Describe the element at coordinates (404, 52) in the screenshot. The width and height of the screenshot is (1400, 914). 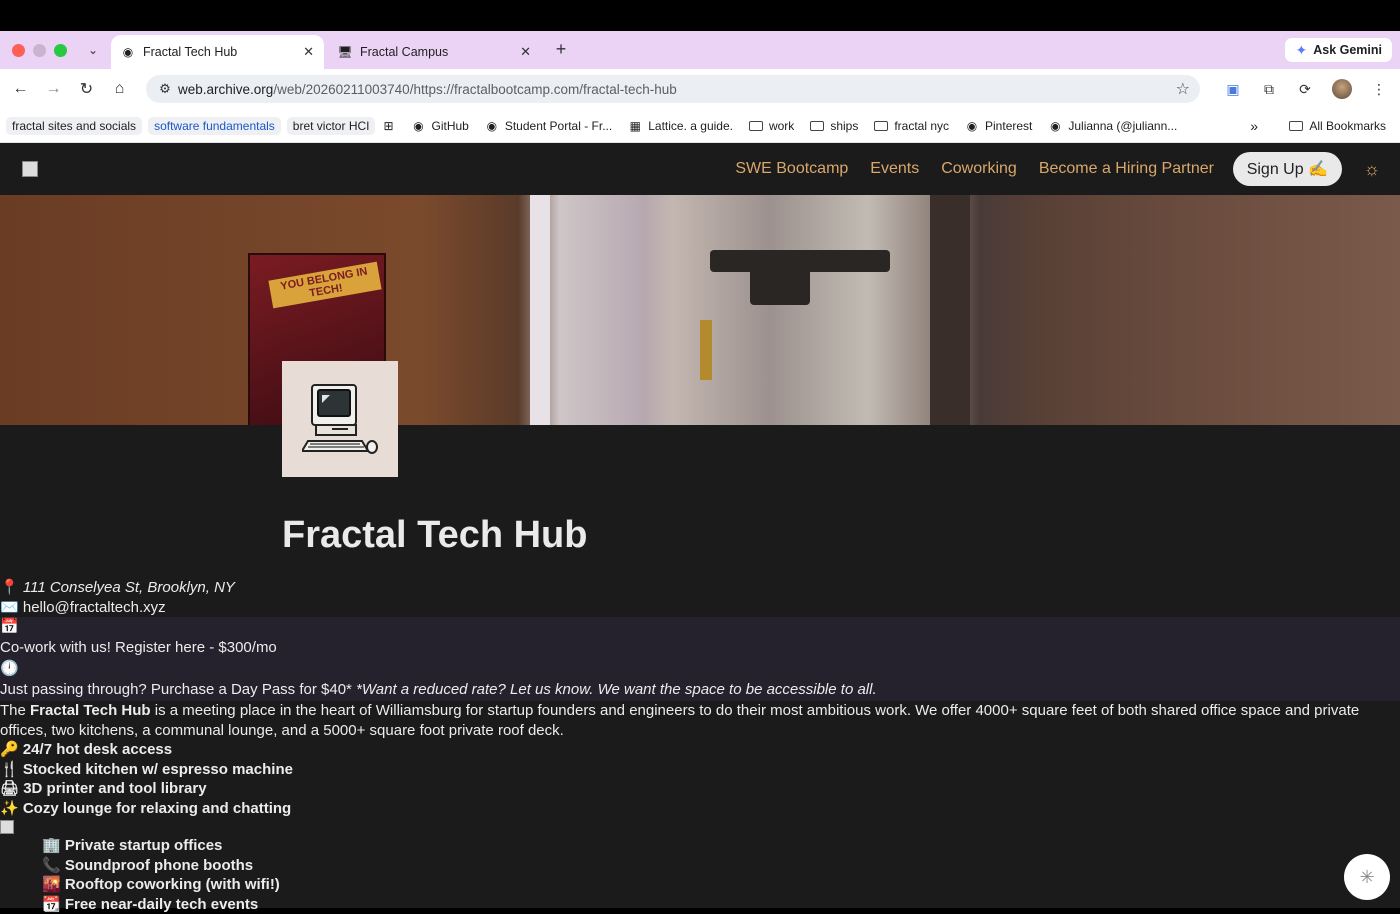
I see `tab-label: Fractal Campus` at that location.